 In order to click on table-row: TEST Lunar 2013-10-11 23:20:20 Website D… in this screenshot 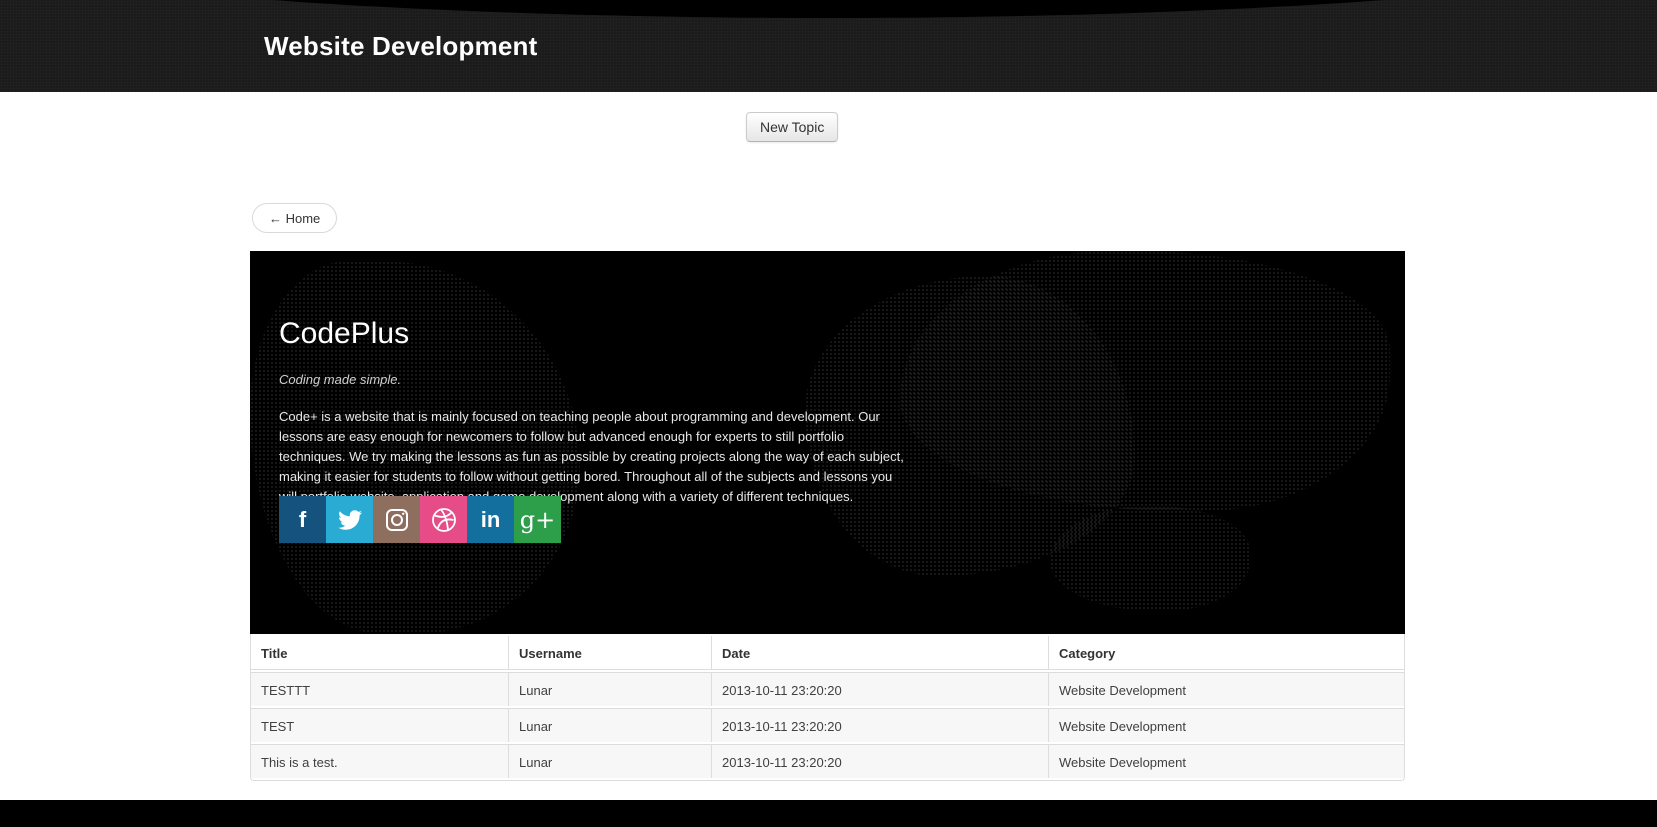, I will do `click(827, 725)`.